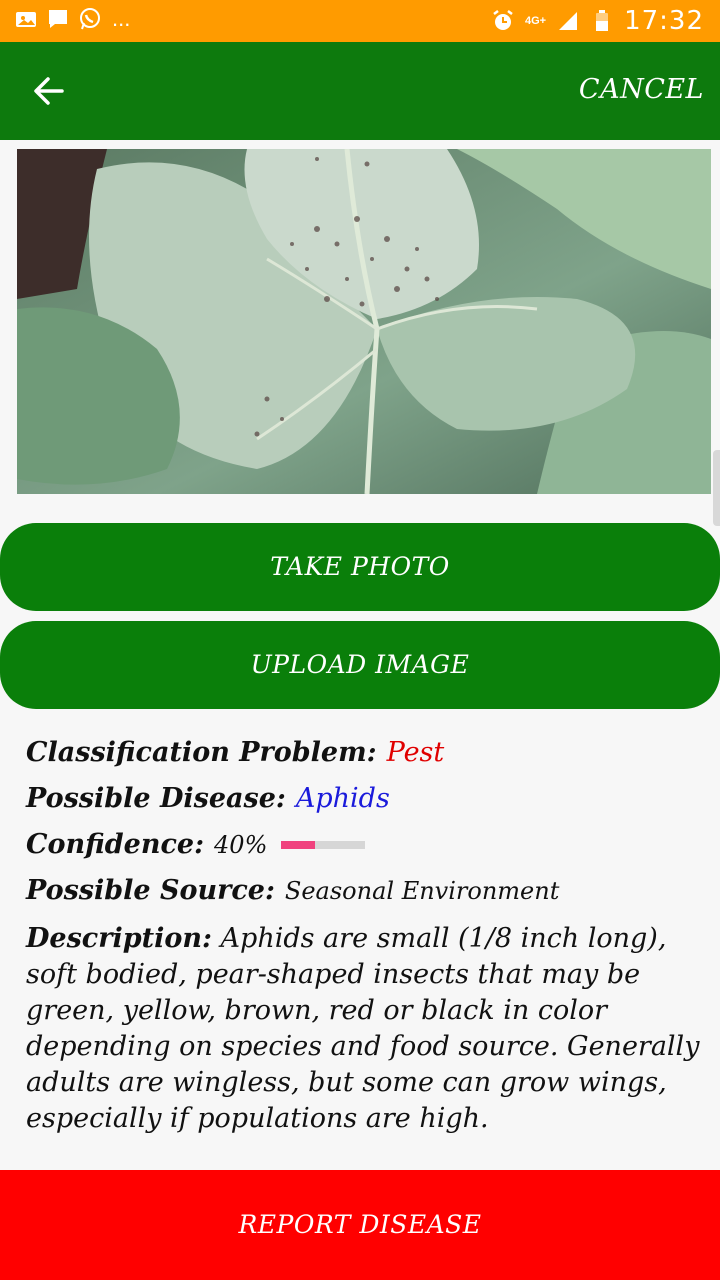 The image size is (720, 1280). I want to click on classification-label: Classification Problem:, so click(201, 752).